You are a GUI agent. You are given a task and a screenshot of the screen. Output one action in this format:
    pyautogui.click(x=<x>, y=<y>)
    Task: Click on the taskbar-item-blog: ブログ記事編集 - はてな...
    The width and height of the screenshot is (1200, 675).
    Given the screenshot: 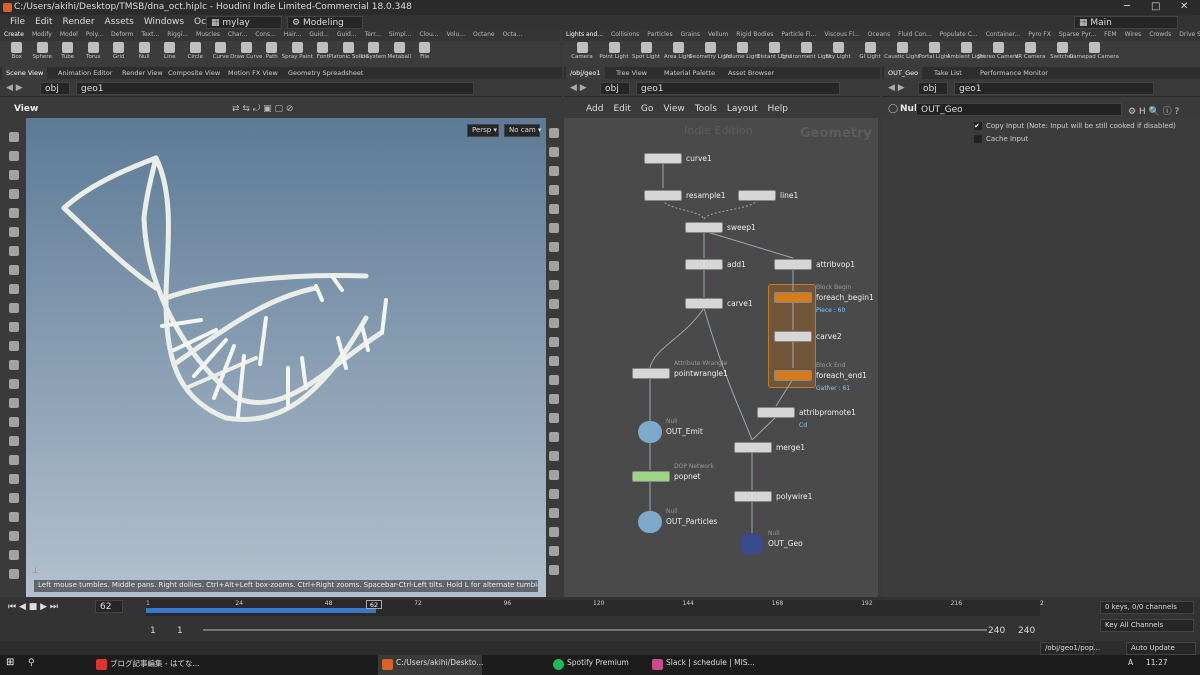 What is the action you would take?
    pyautogui.click(x=155, y=663)
    